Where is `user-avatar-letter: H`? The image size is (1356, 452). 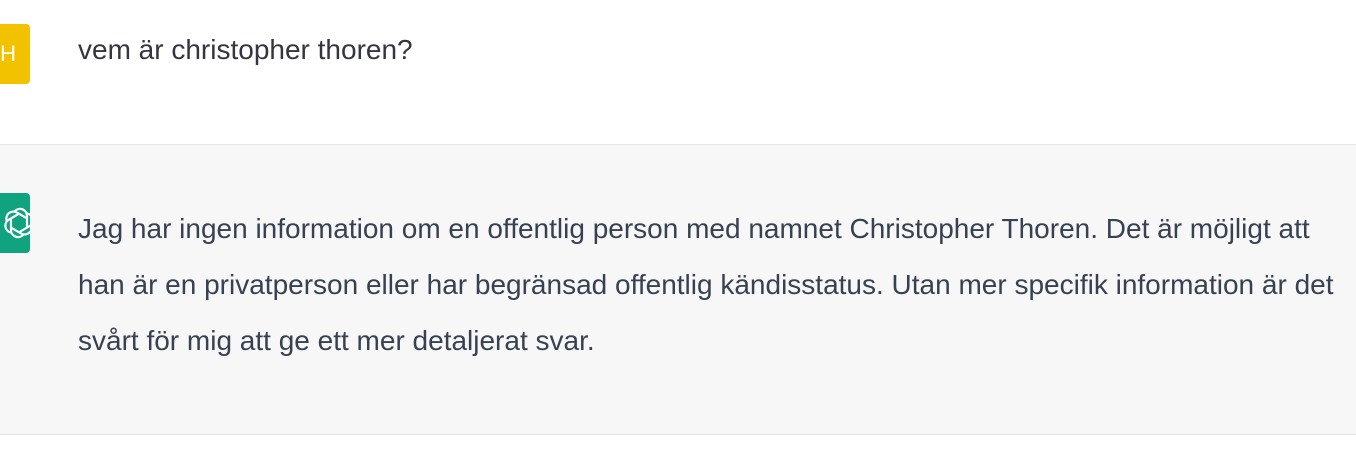
user-avatar-letter: H is located at coordinates (8, 53).